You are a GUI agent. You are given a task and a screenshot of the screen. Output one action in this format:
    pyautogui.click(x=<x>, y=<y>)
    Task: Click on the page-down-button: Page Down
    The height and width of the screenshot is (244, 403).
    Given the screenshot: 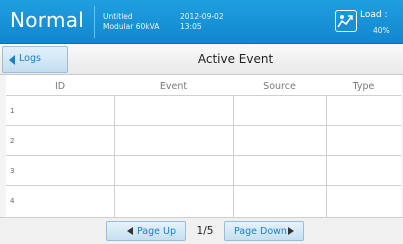 What is the action you would take?
    pyautogui.click(x=264, y=231)
    